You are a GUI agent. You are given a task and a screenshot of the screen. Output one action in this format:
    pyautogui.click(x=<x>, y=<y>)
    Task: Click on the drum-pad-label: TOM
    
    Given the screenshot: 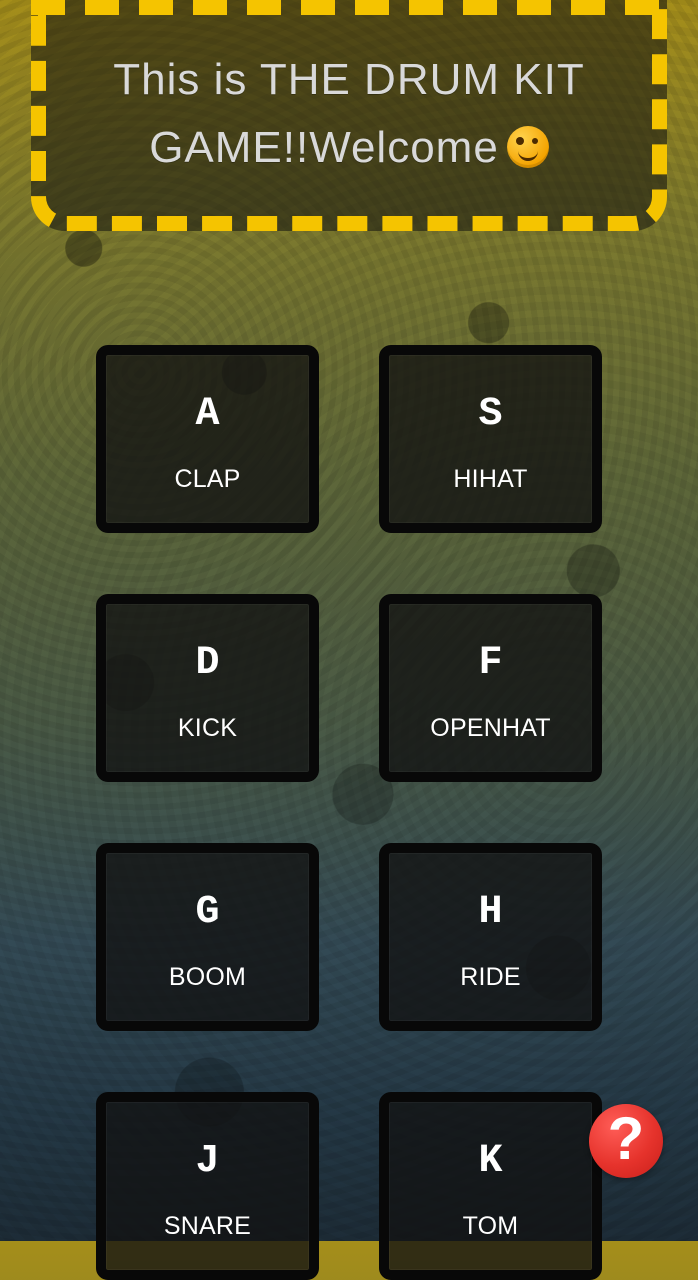 What is the action you would take?
    pyautogui.click(x=490, y=1226)
    